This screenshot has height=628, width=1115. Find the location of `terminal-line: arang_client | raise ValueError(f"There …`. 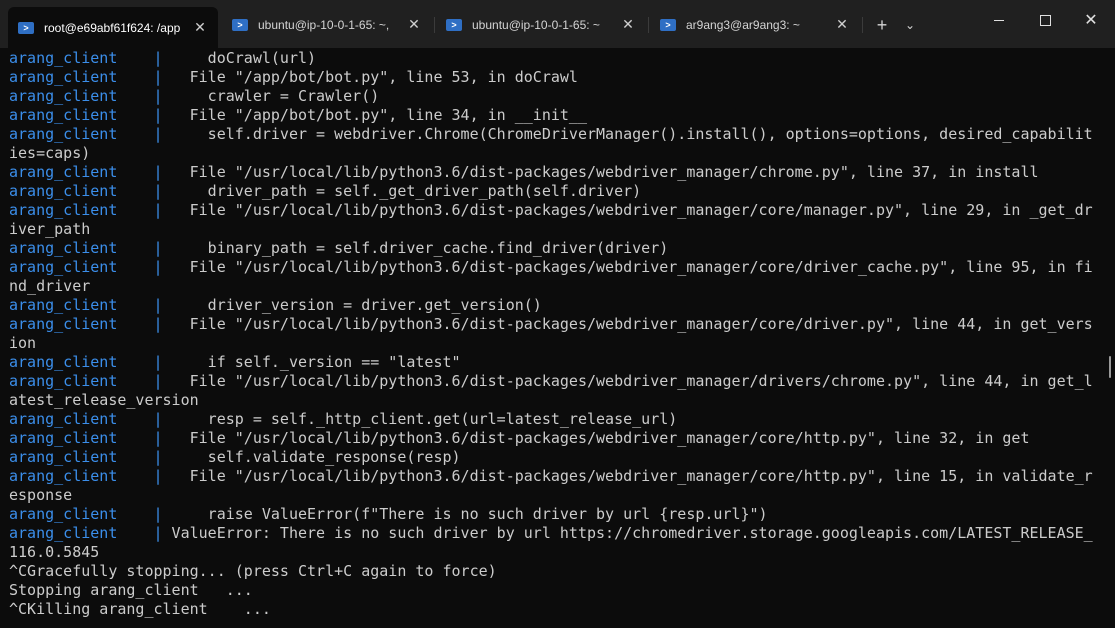

terminal-line: arang_client | raise ValueError(f"There … is located at coordinates (556, 514).